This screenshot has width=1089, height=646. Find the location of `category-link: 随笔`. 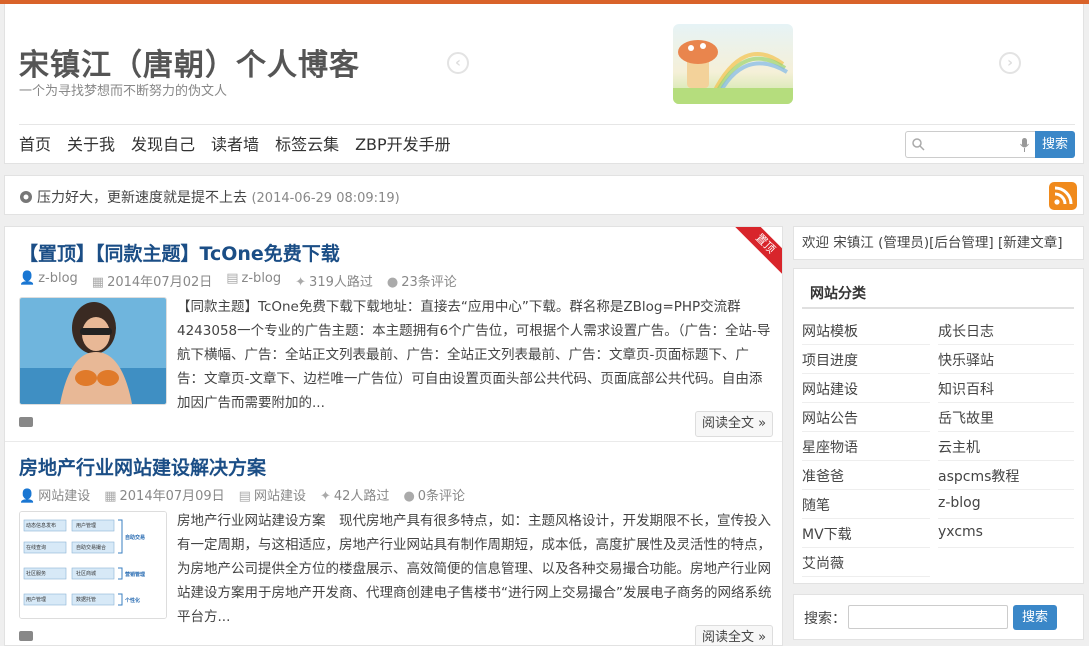

category-link: 随笔 is located at coordinates (816, 505).